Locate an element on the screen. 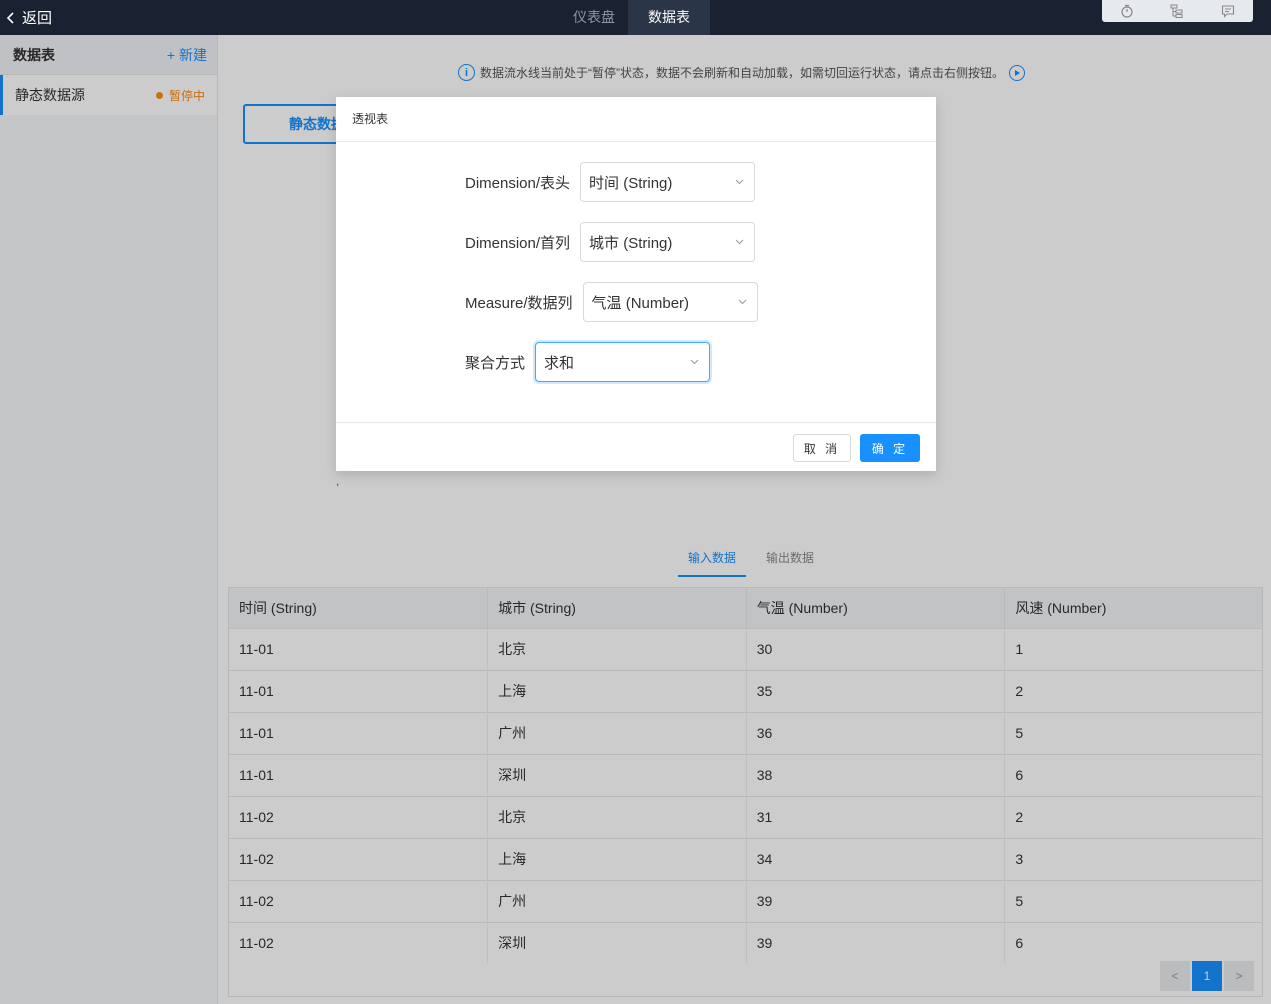 The image size is (1271, 1004). select-value: 时间 (String) is located at coordinates (631, 183).